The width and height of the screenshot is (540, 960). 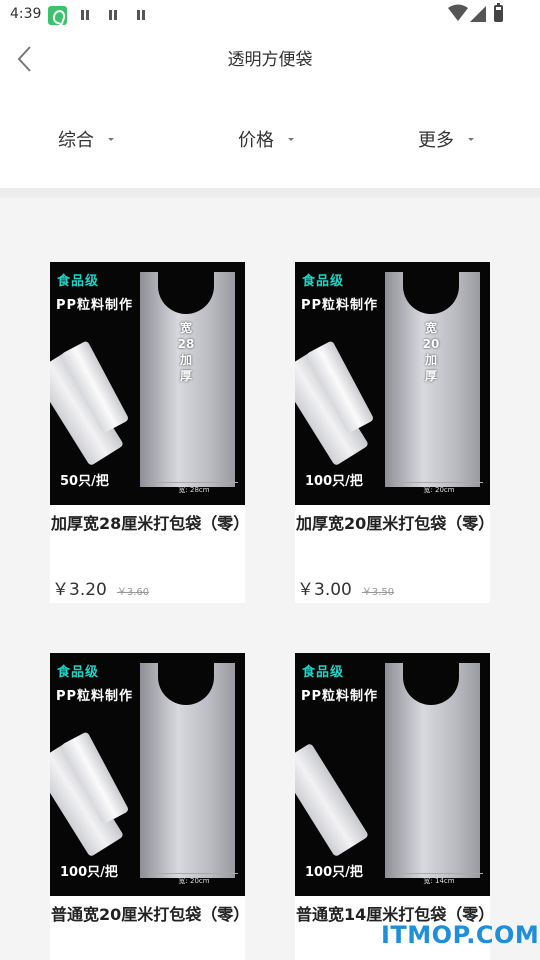 What do you see at coordinates (436, 140) in the screenshot?
I see `sort-more-label: 更多` at bounding box center [436, 140].